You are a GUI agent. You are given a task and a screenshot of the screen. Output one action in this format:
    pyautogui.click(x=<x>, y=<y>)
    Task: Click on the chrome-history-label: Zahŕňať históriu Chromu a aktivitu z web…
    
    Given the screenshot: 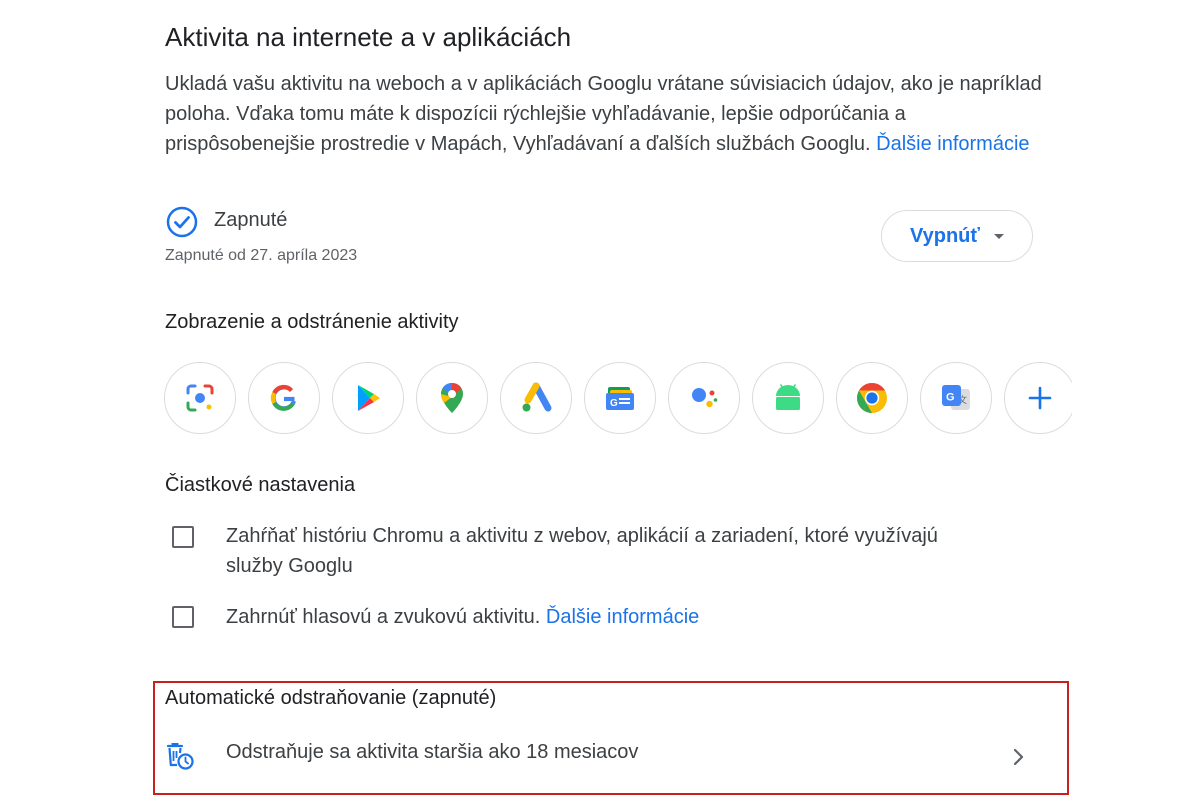 What is the action you would take?
    pyautogui.click(x=646, y=551)
    